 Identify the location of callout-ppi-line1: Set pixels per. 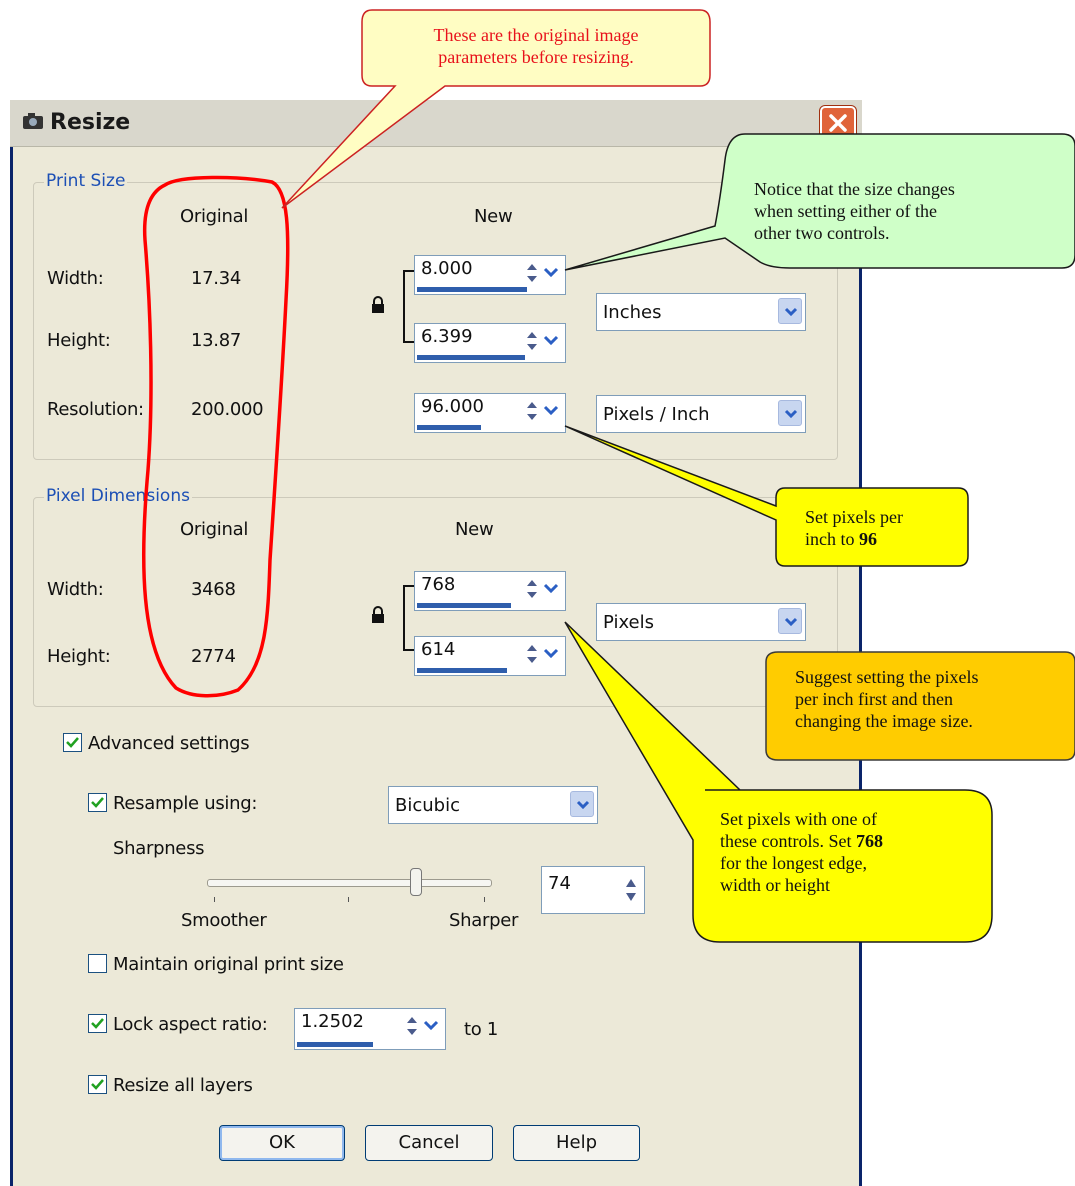
(854, 517).